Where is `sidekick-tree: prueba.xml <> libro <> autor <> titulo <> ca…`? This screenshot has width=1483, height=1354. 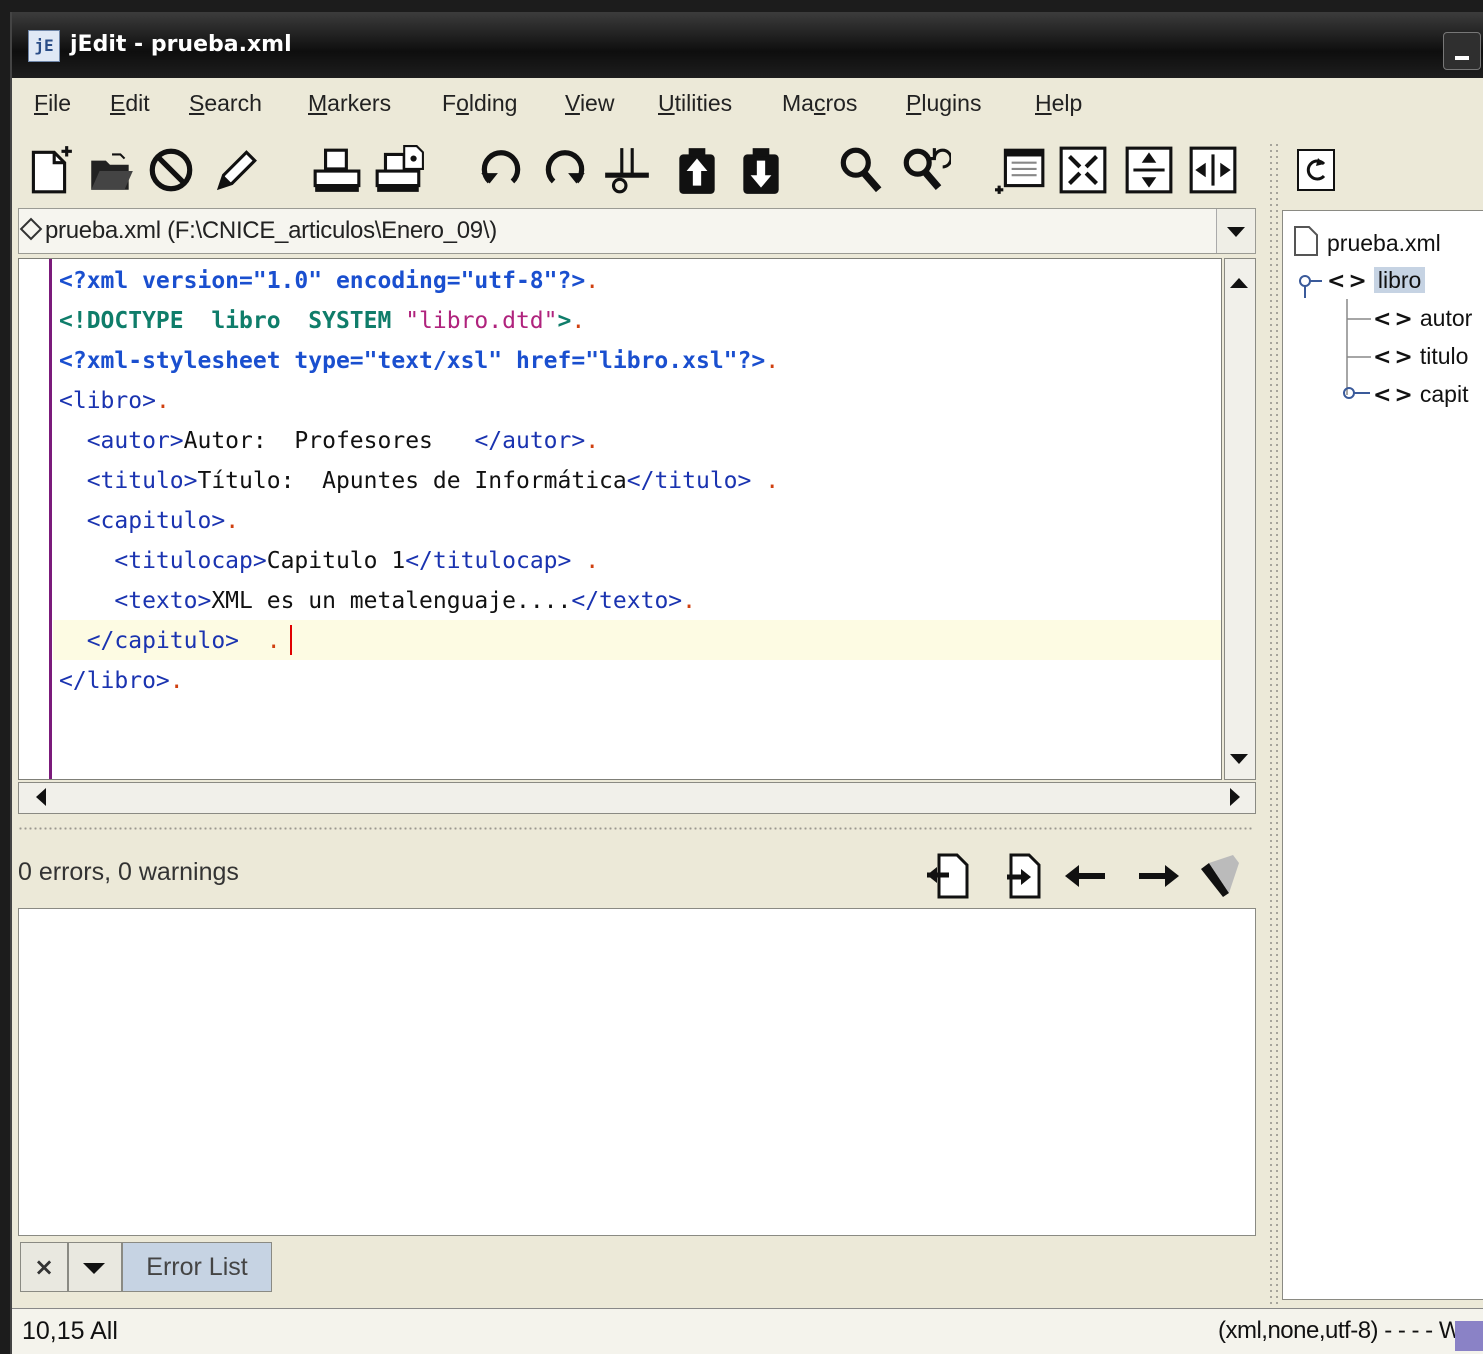 sidekick-tree: prueba.xml <> libro <> autor <> titulo <> ca… is located at coordinates (1382, 755).